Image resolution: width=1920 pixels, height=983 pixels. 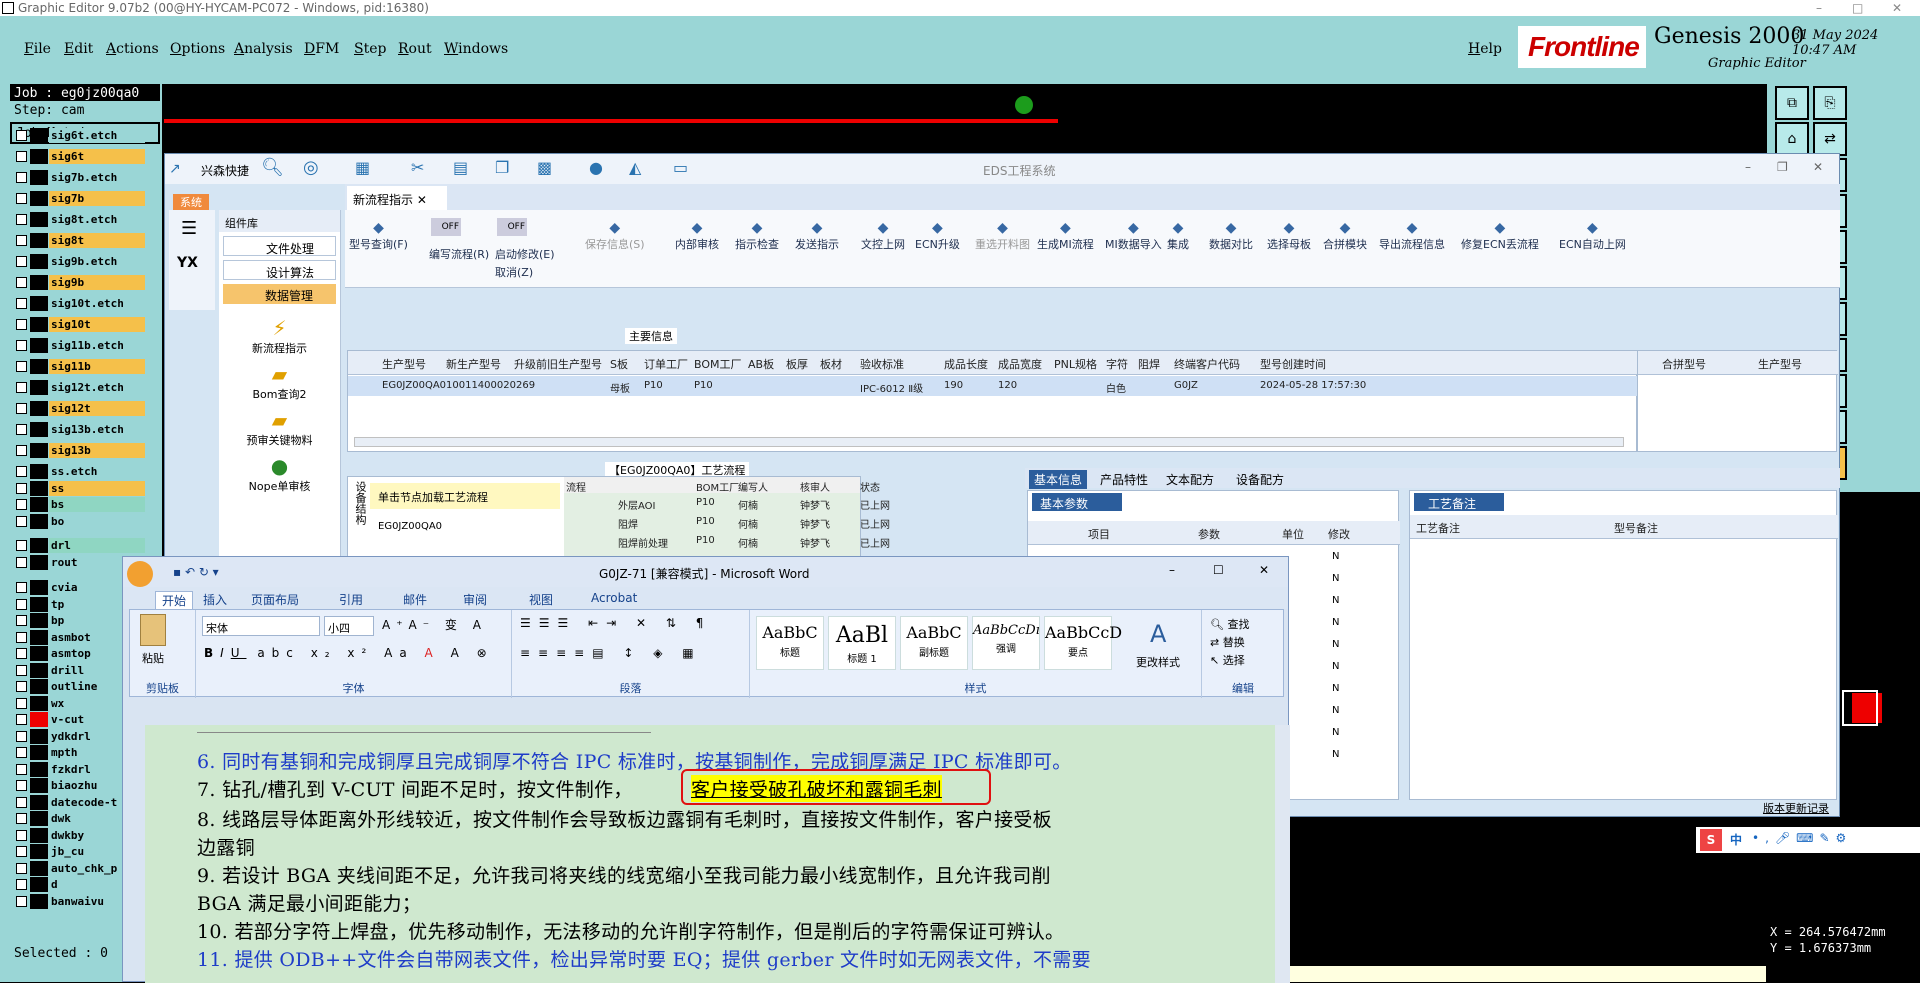 What do you see at coordinates (1289, 236) in the screenshot?
I see `ribbon-btn-15: ◆ 选择母板` at bounding box center [1289, 236].